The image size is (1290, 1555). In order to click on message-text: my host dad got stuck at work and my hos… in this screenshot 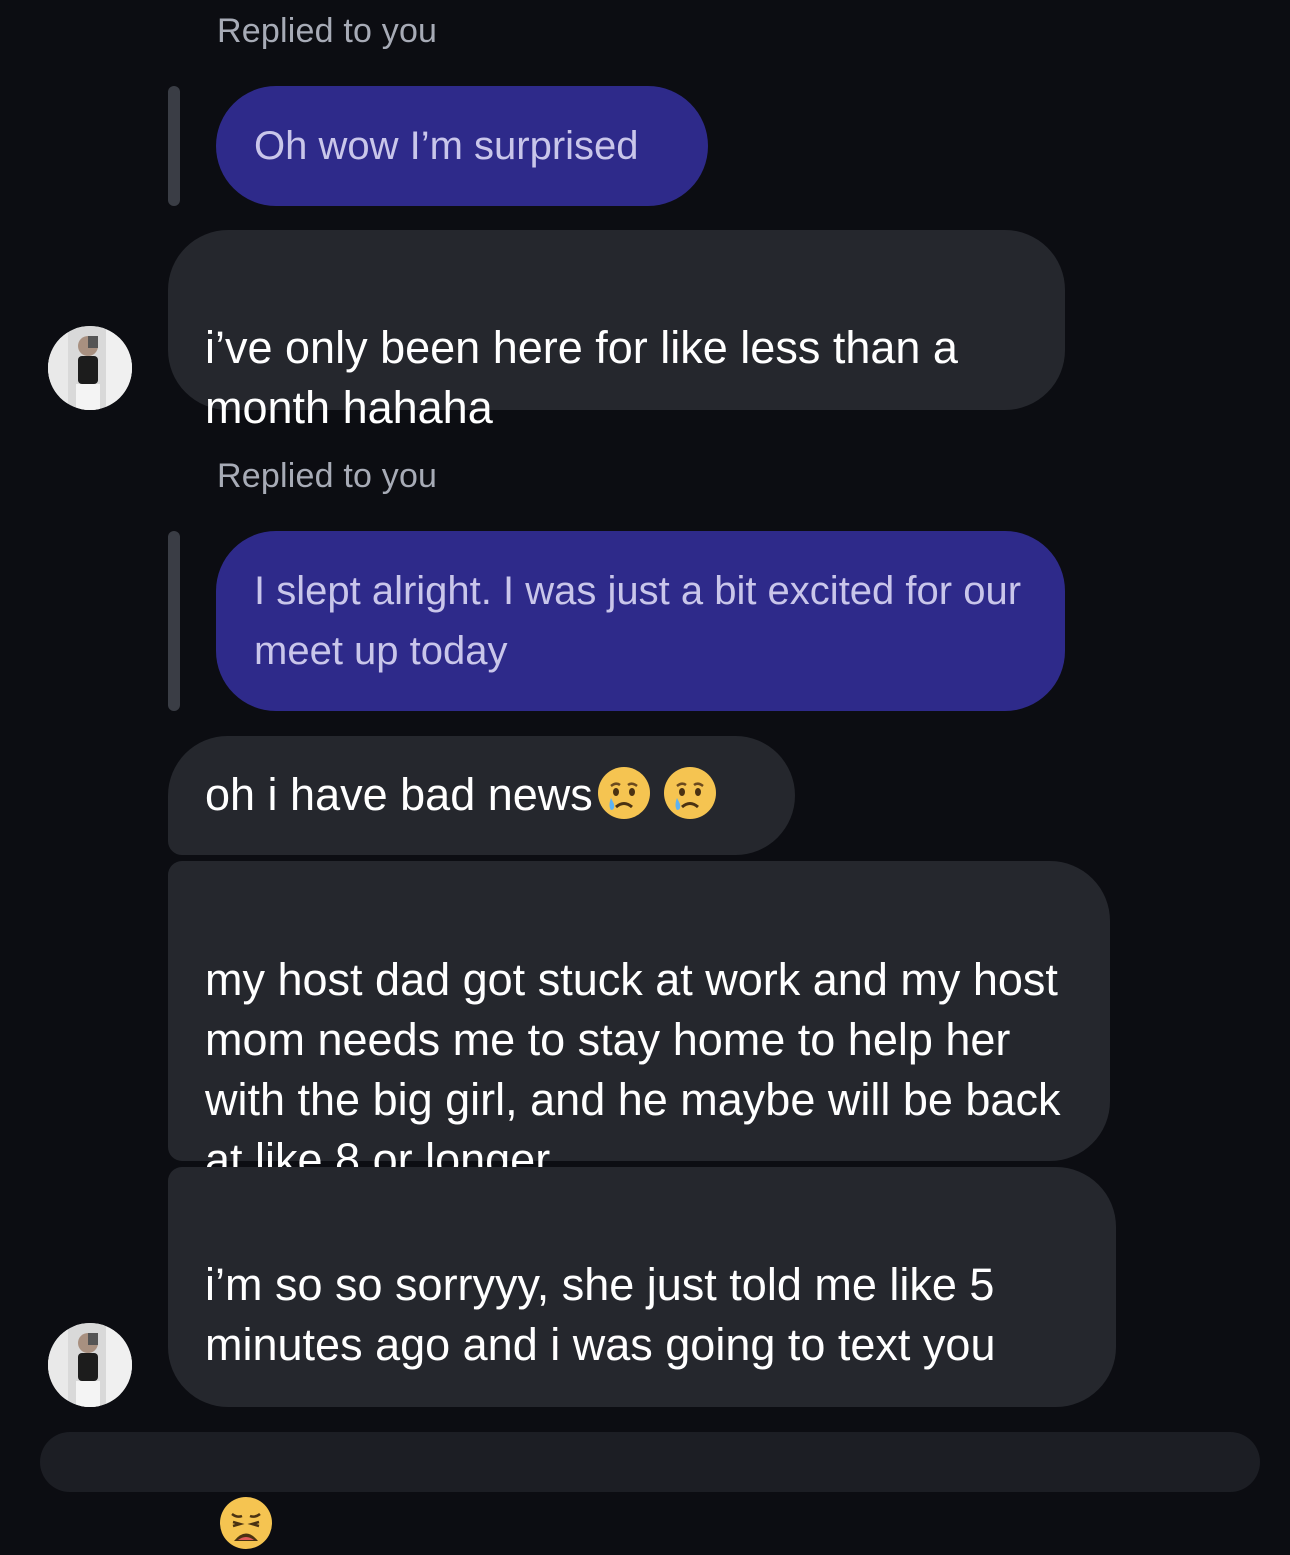, I will do `click(633, 1069)`.